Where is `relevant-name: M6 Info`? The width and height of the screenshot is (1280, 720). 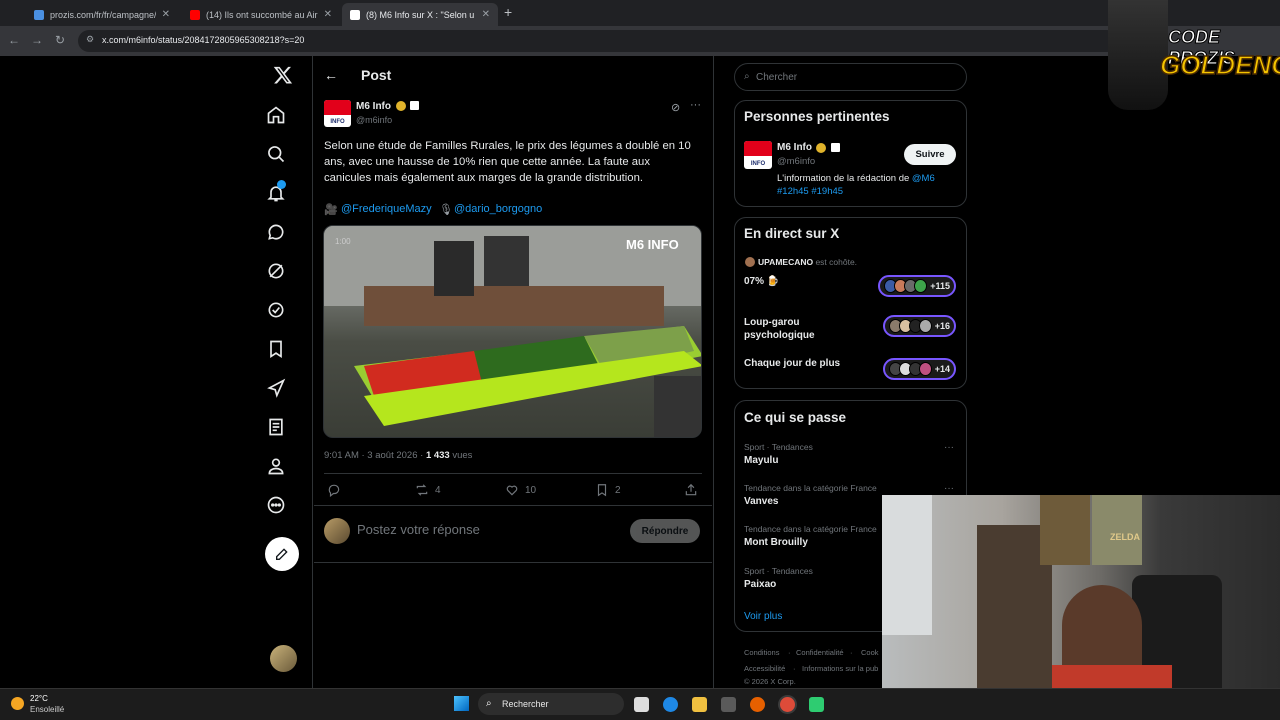 relevant-name: M6 Info is located at coordinates (794, 147).